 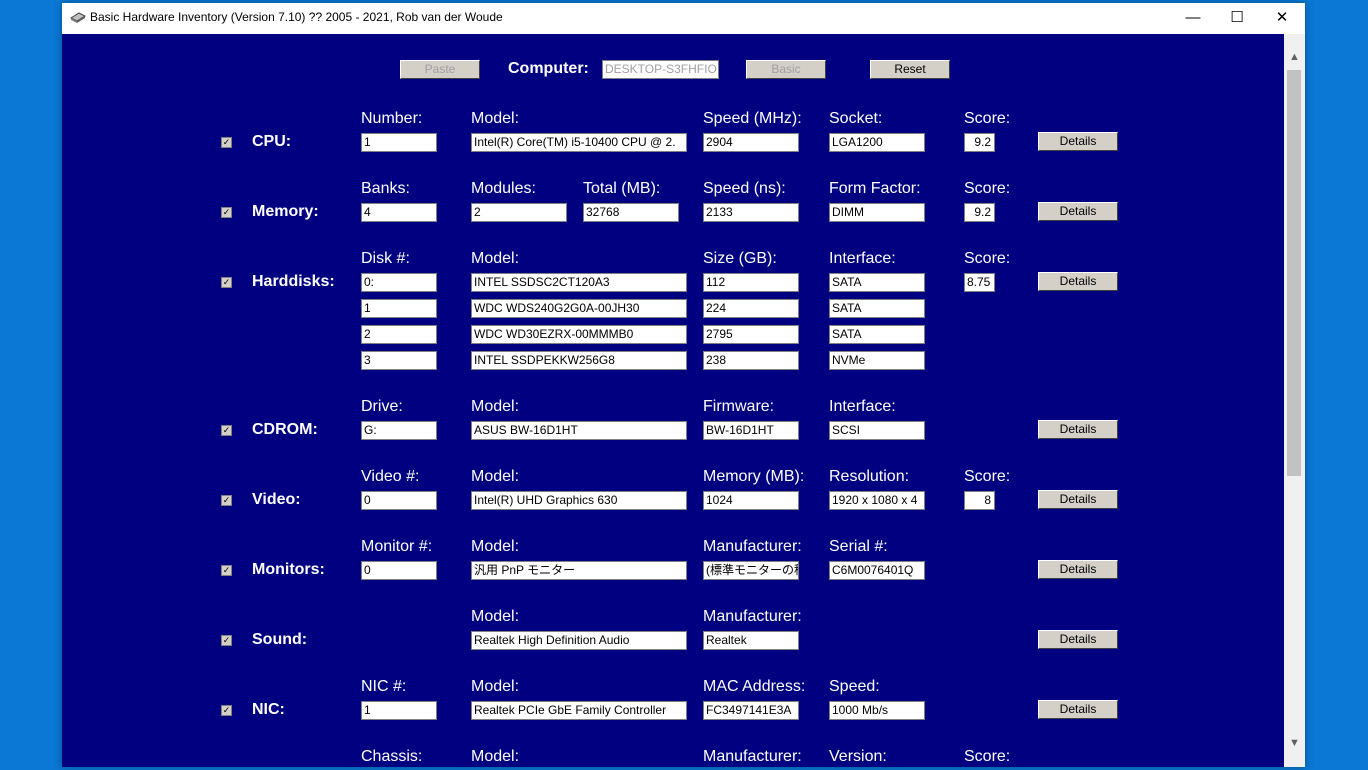 What do you see at coordinates (579, 360) in the screenshot?
I see `disk-model-field: INTEL SSDPEKKW256G8` at bounding box center [579, 360].